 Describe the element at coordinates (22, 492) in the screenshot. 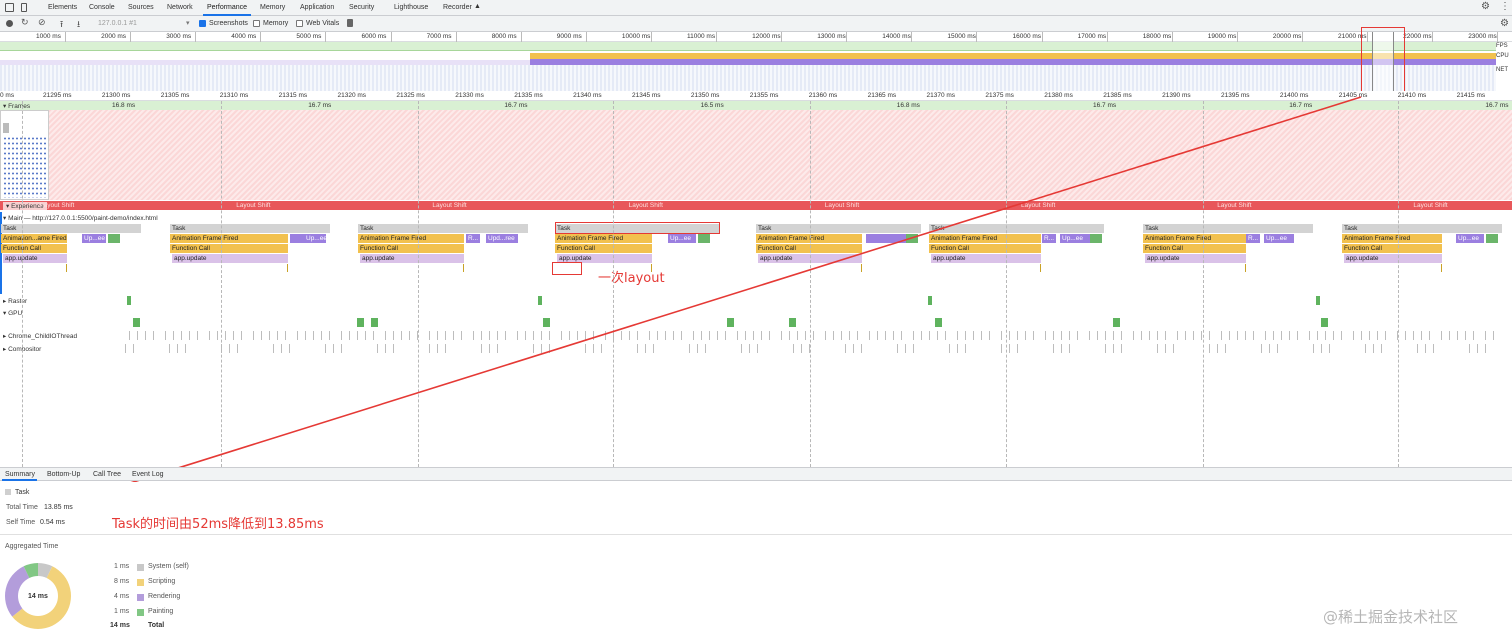

I see `summary-title: Task` at that location.